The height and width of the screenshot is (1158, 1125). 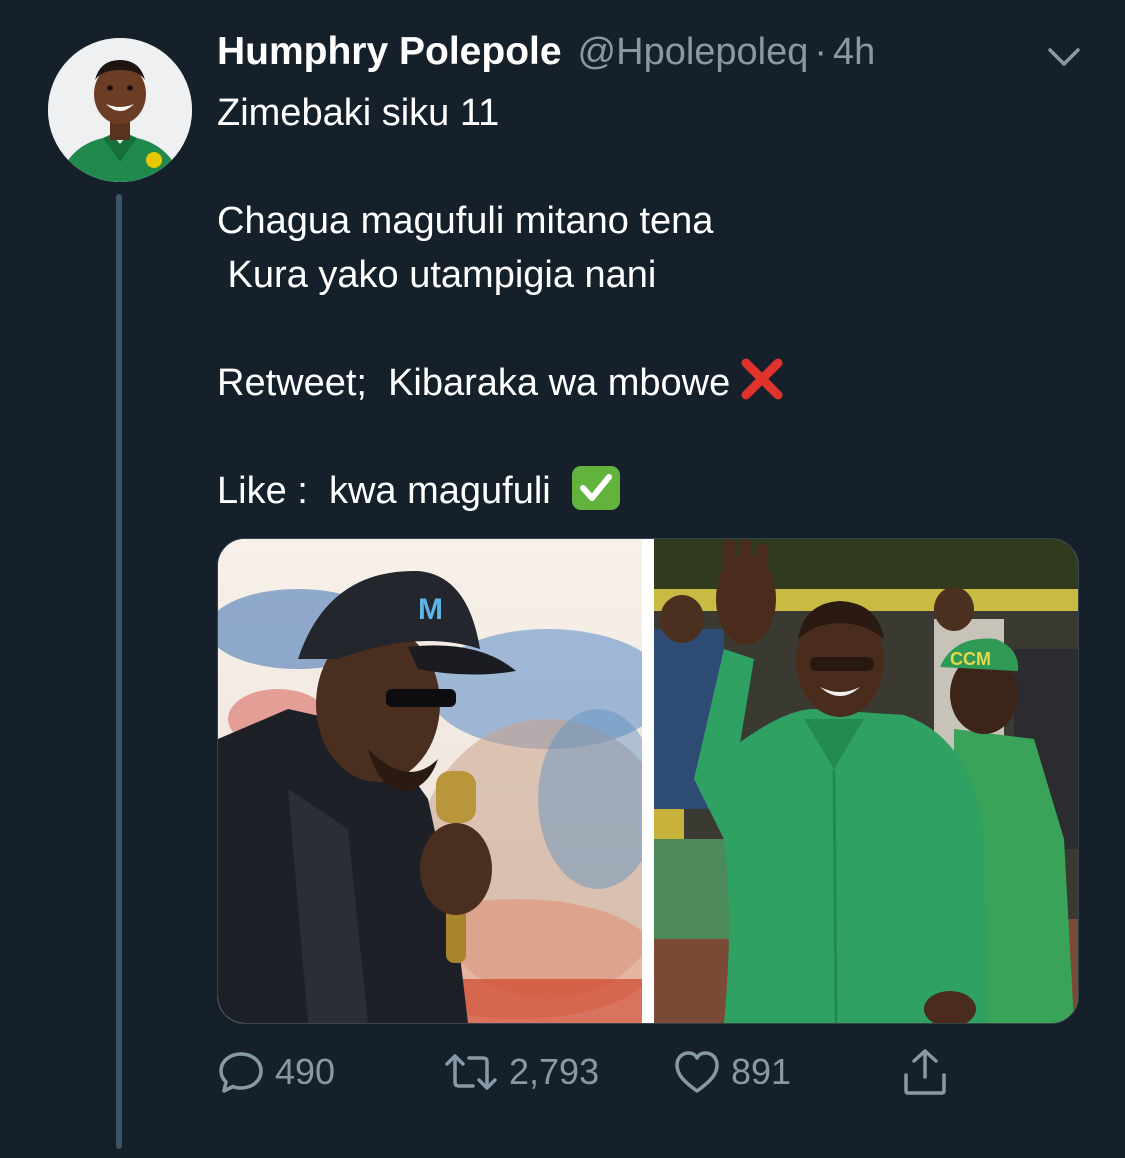 I want to click on tweet-timestamp: 4h, so click(x=854, y=52).